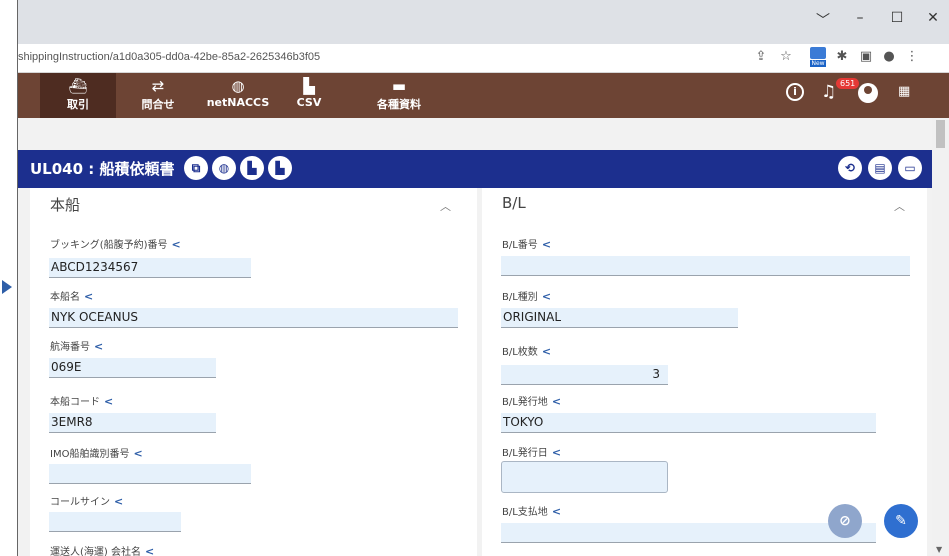  I want to click on share-icon: ⇪, so click(761, 56).